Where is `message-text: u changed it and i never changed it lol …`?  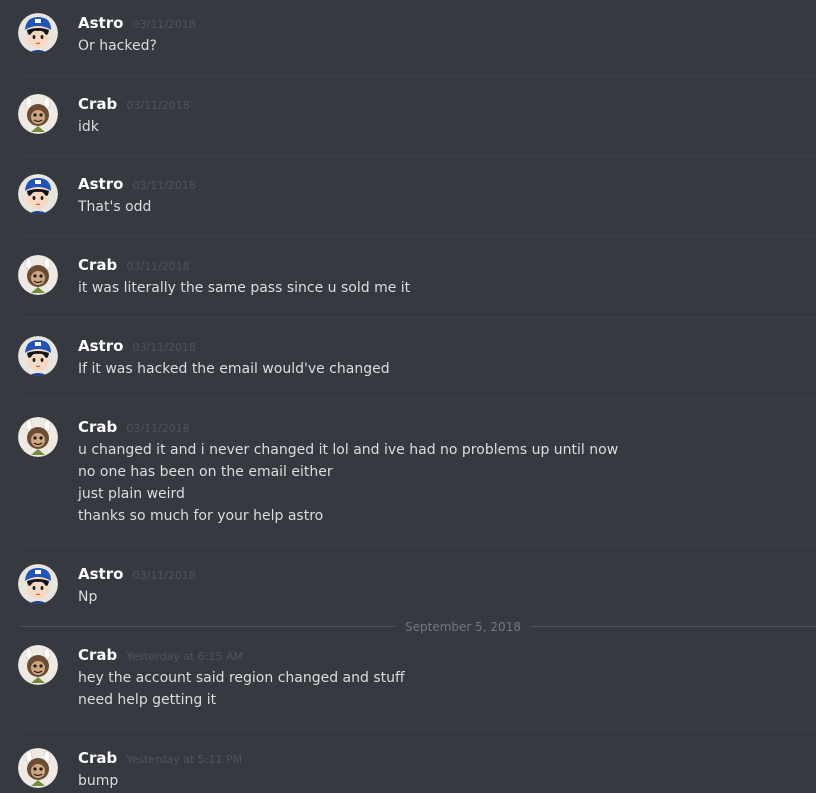
message-text: u changed it and i never changed it lol … is located at coordinates (348, 450).